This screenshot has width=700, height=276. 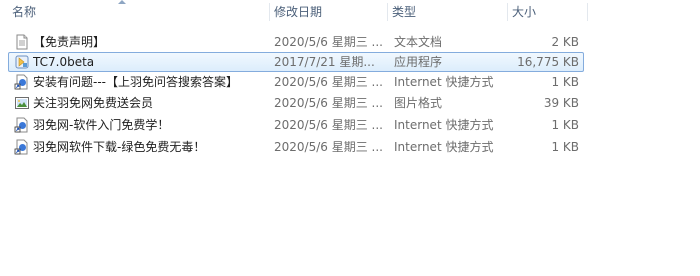 I want to click on file-name: 【免责声明】, so click(x=69, y=42).